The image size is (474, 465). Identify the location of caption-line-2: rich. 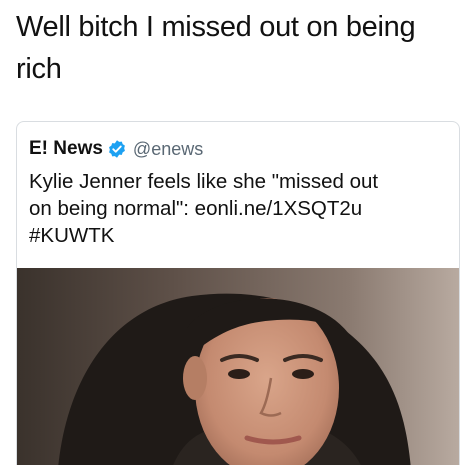
(39, 69).